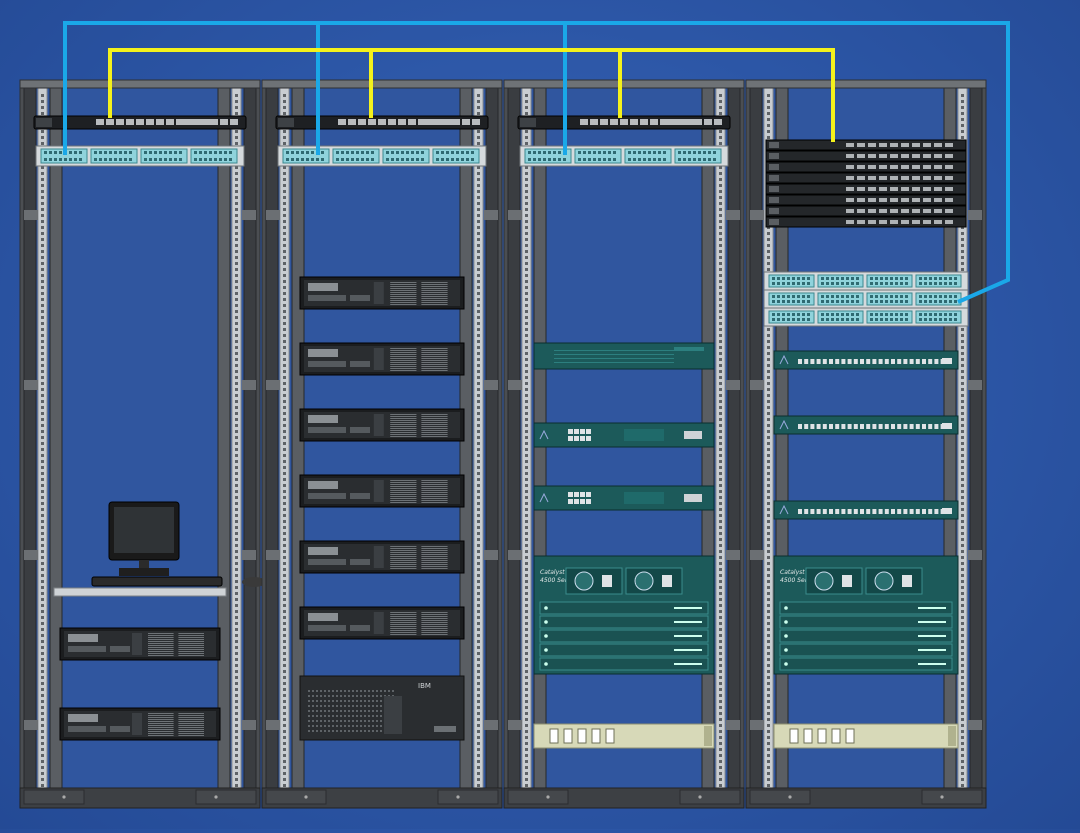  Describe the element at coordinates (323, 551) in the screenshot. I see `server-badge` at that location.